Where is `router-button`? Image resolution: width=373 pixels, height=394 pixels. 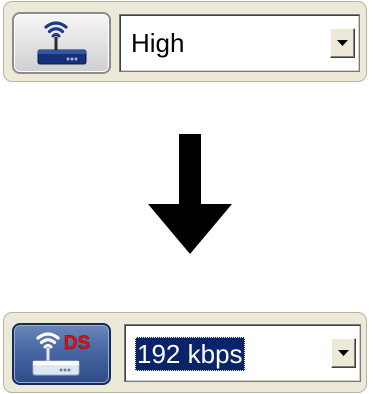
router-button is located at coordinates (61, 43).